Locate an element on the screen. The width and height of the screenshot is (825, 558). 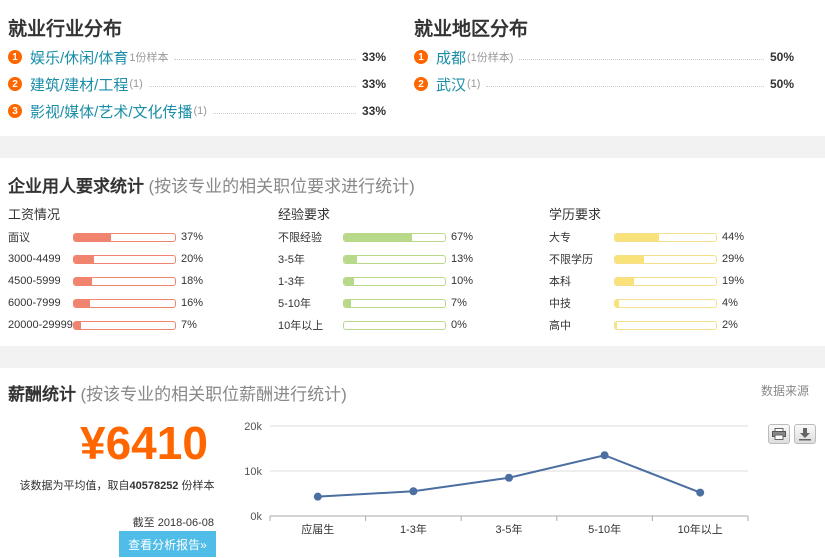
download-button is located at coordinates (805, 434).